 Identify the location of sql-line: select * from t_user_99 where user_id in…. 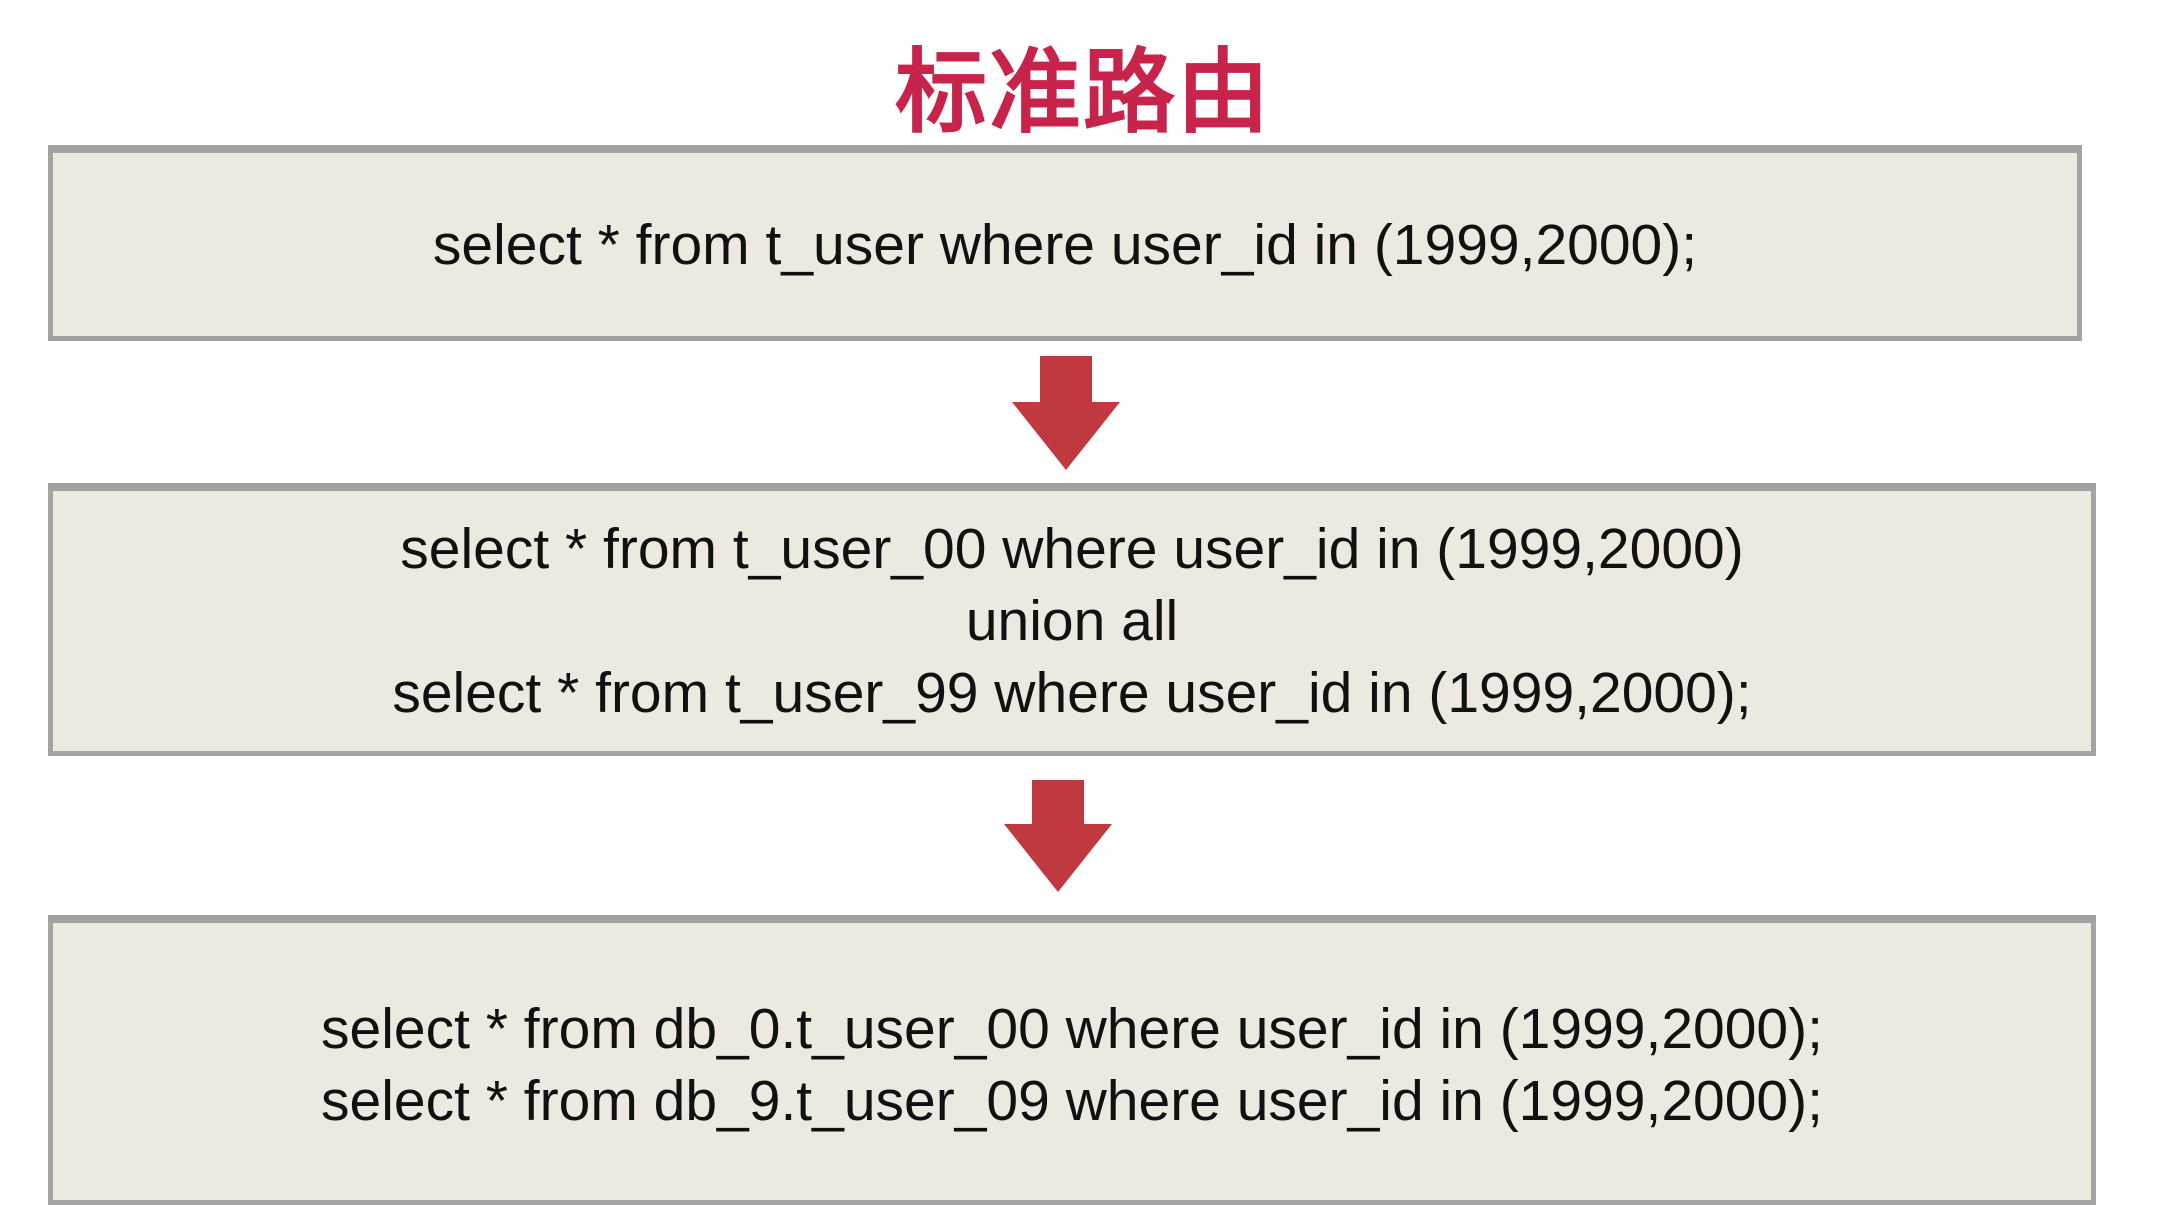
(1072, 693).